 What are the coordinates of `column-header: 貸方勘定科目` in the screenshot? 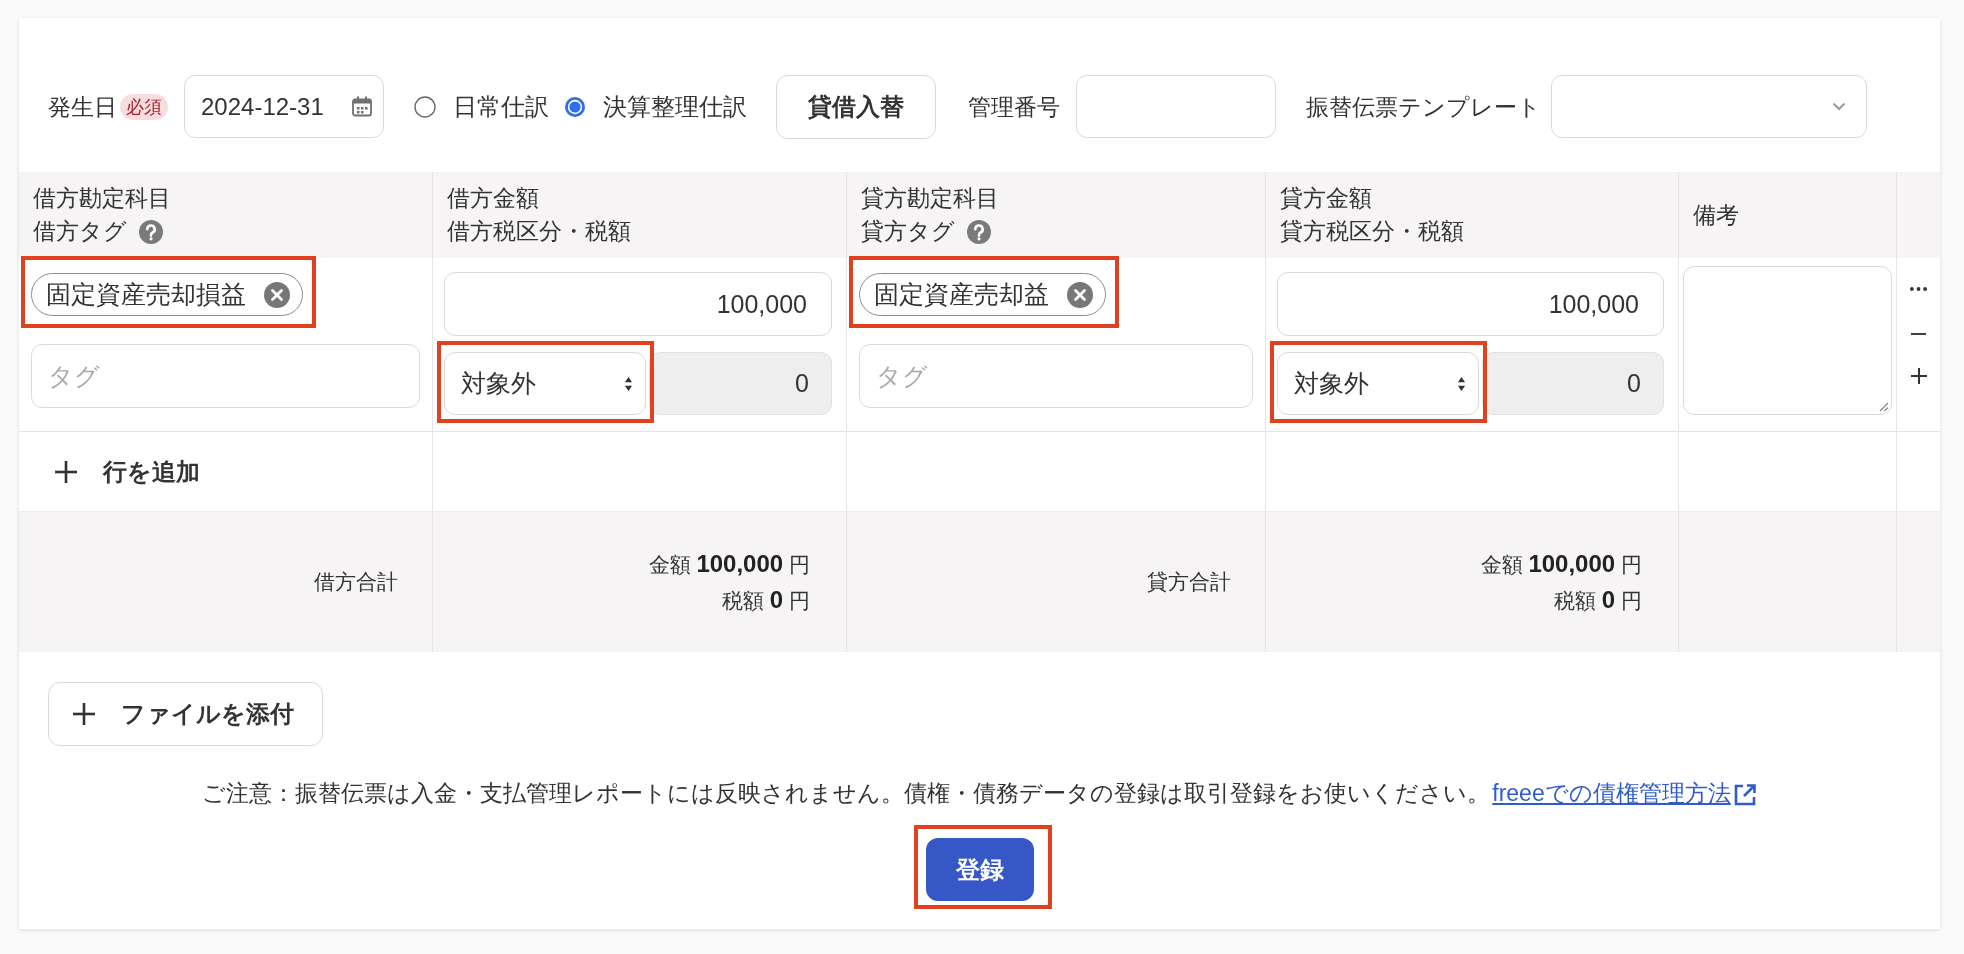 It's located at (930, 198).